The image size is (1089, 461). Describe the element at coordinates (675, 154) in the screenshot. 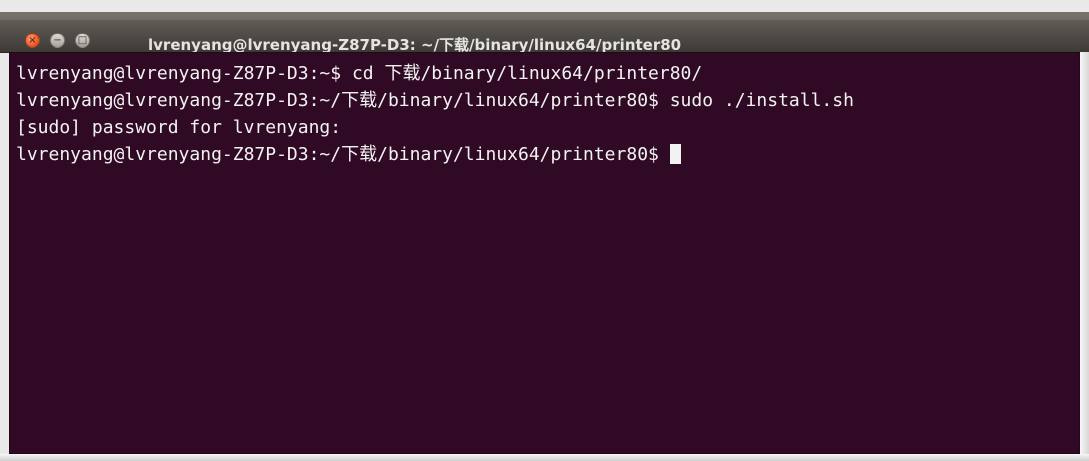

I see `terminal-cursor` at that location.